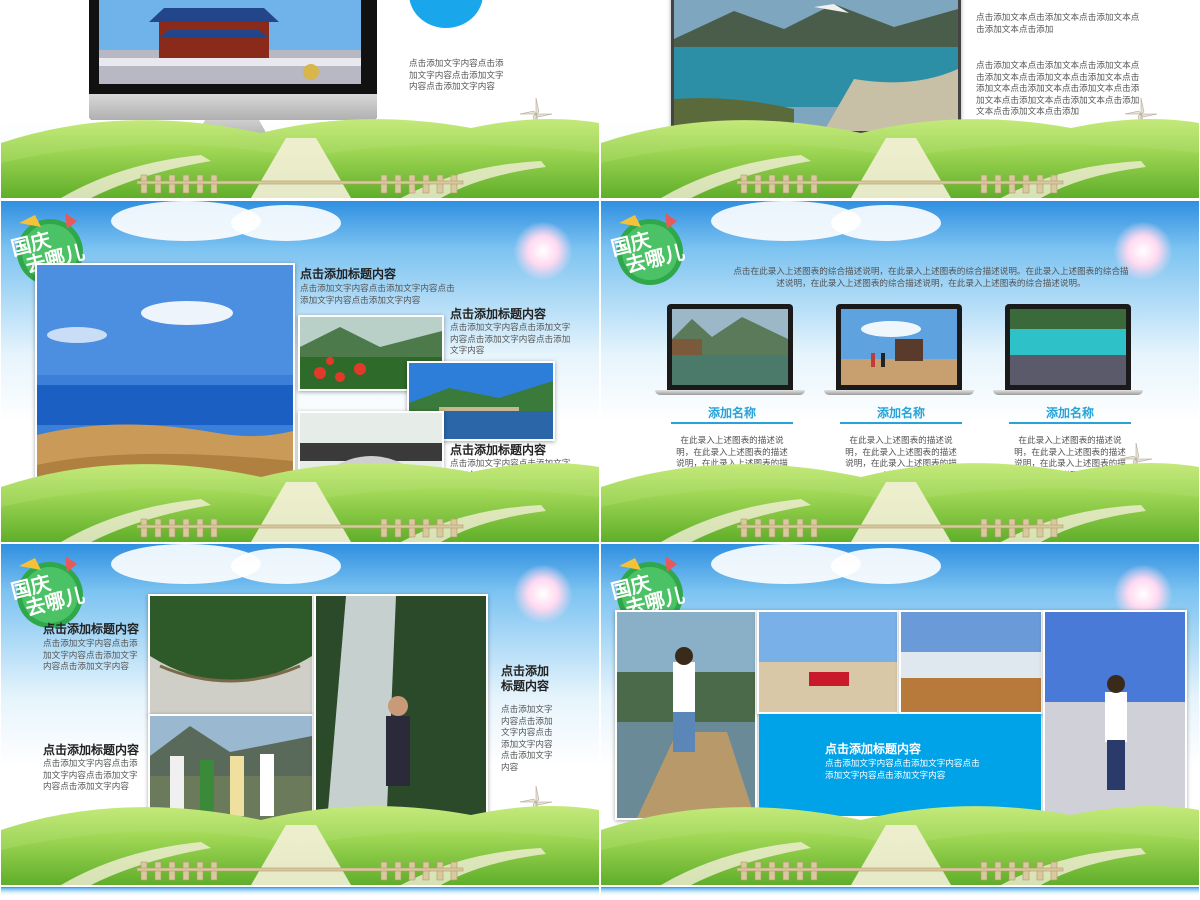  Describe the element at coordinates (731, 413) in the screenshot. I see `card1-name: 添加名称` at that location.